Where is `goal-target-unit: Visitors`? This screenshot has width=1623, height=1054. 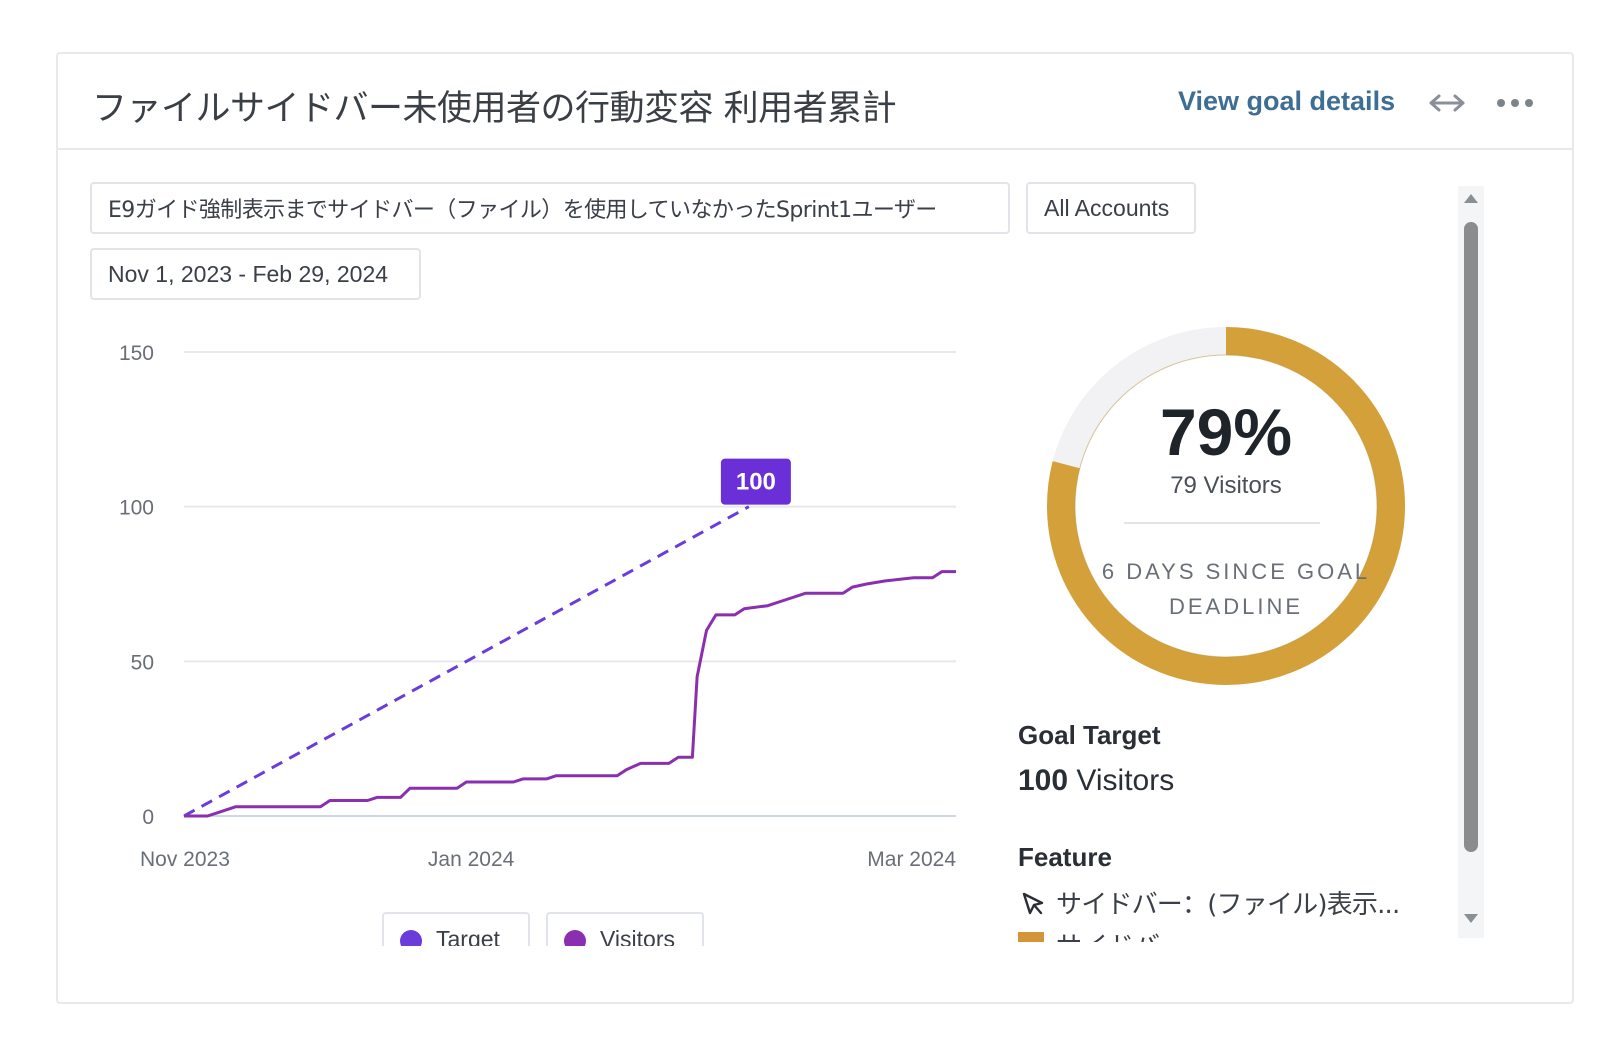 goal-target-unit: Visitors is located at coordinates (1125, 780).